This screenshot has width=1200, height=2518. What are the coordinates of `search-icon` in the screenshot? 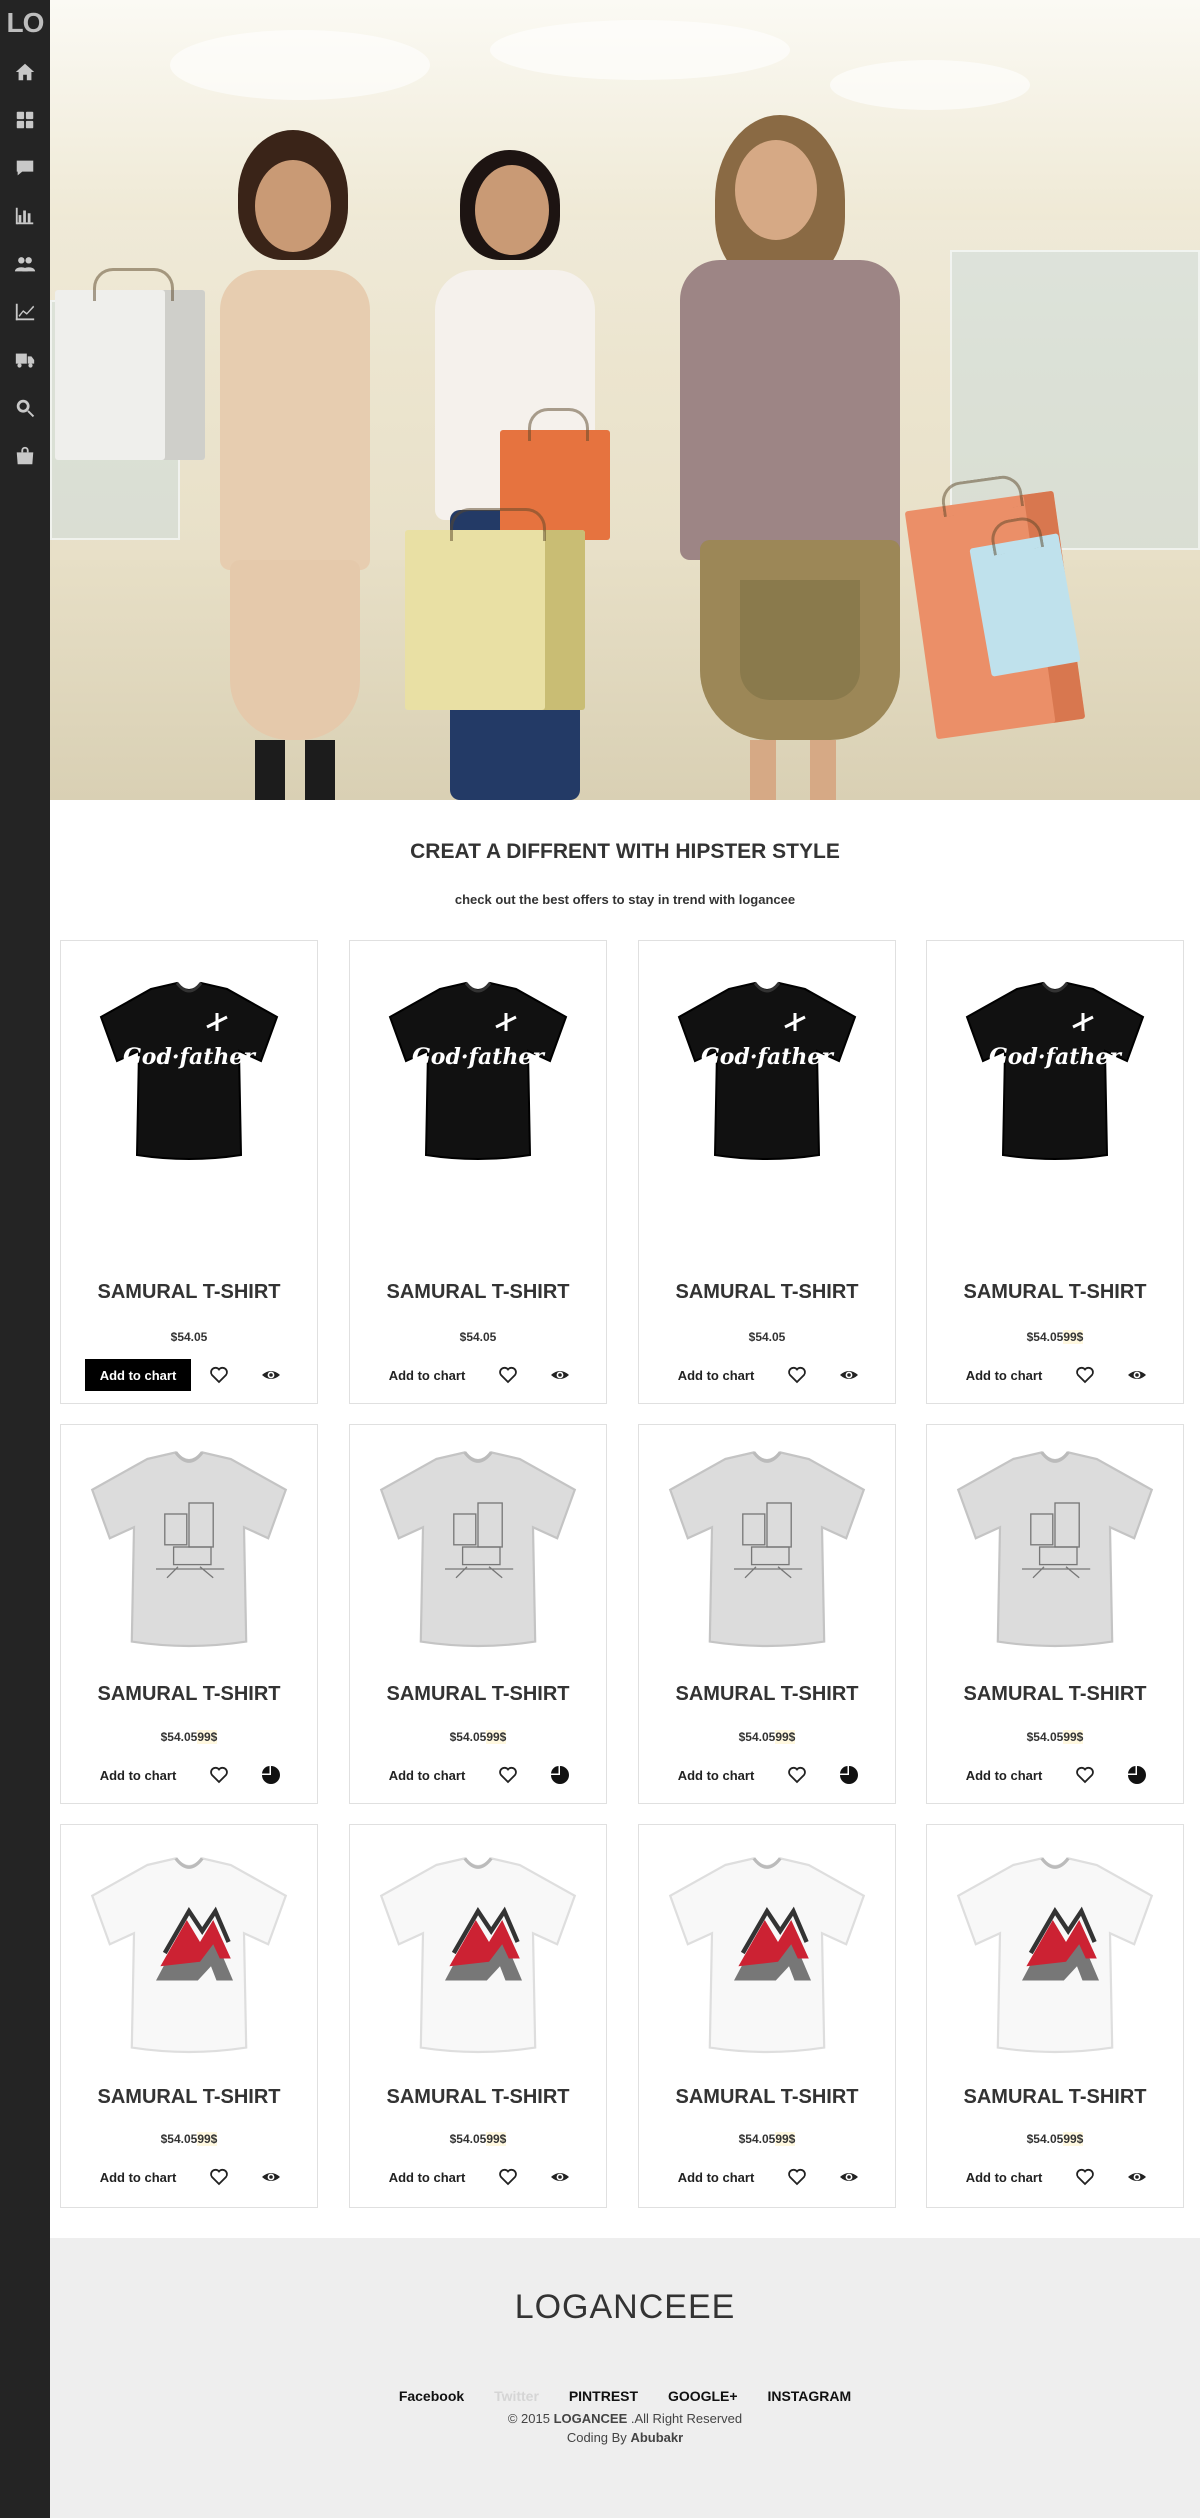 It's located at (25, 408).